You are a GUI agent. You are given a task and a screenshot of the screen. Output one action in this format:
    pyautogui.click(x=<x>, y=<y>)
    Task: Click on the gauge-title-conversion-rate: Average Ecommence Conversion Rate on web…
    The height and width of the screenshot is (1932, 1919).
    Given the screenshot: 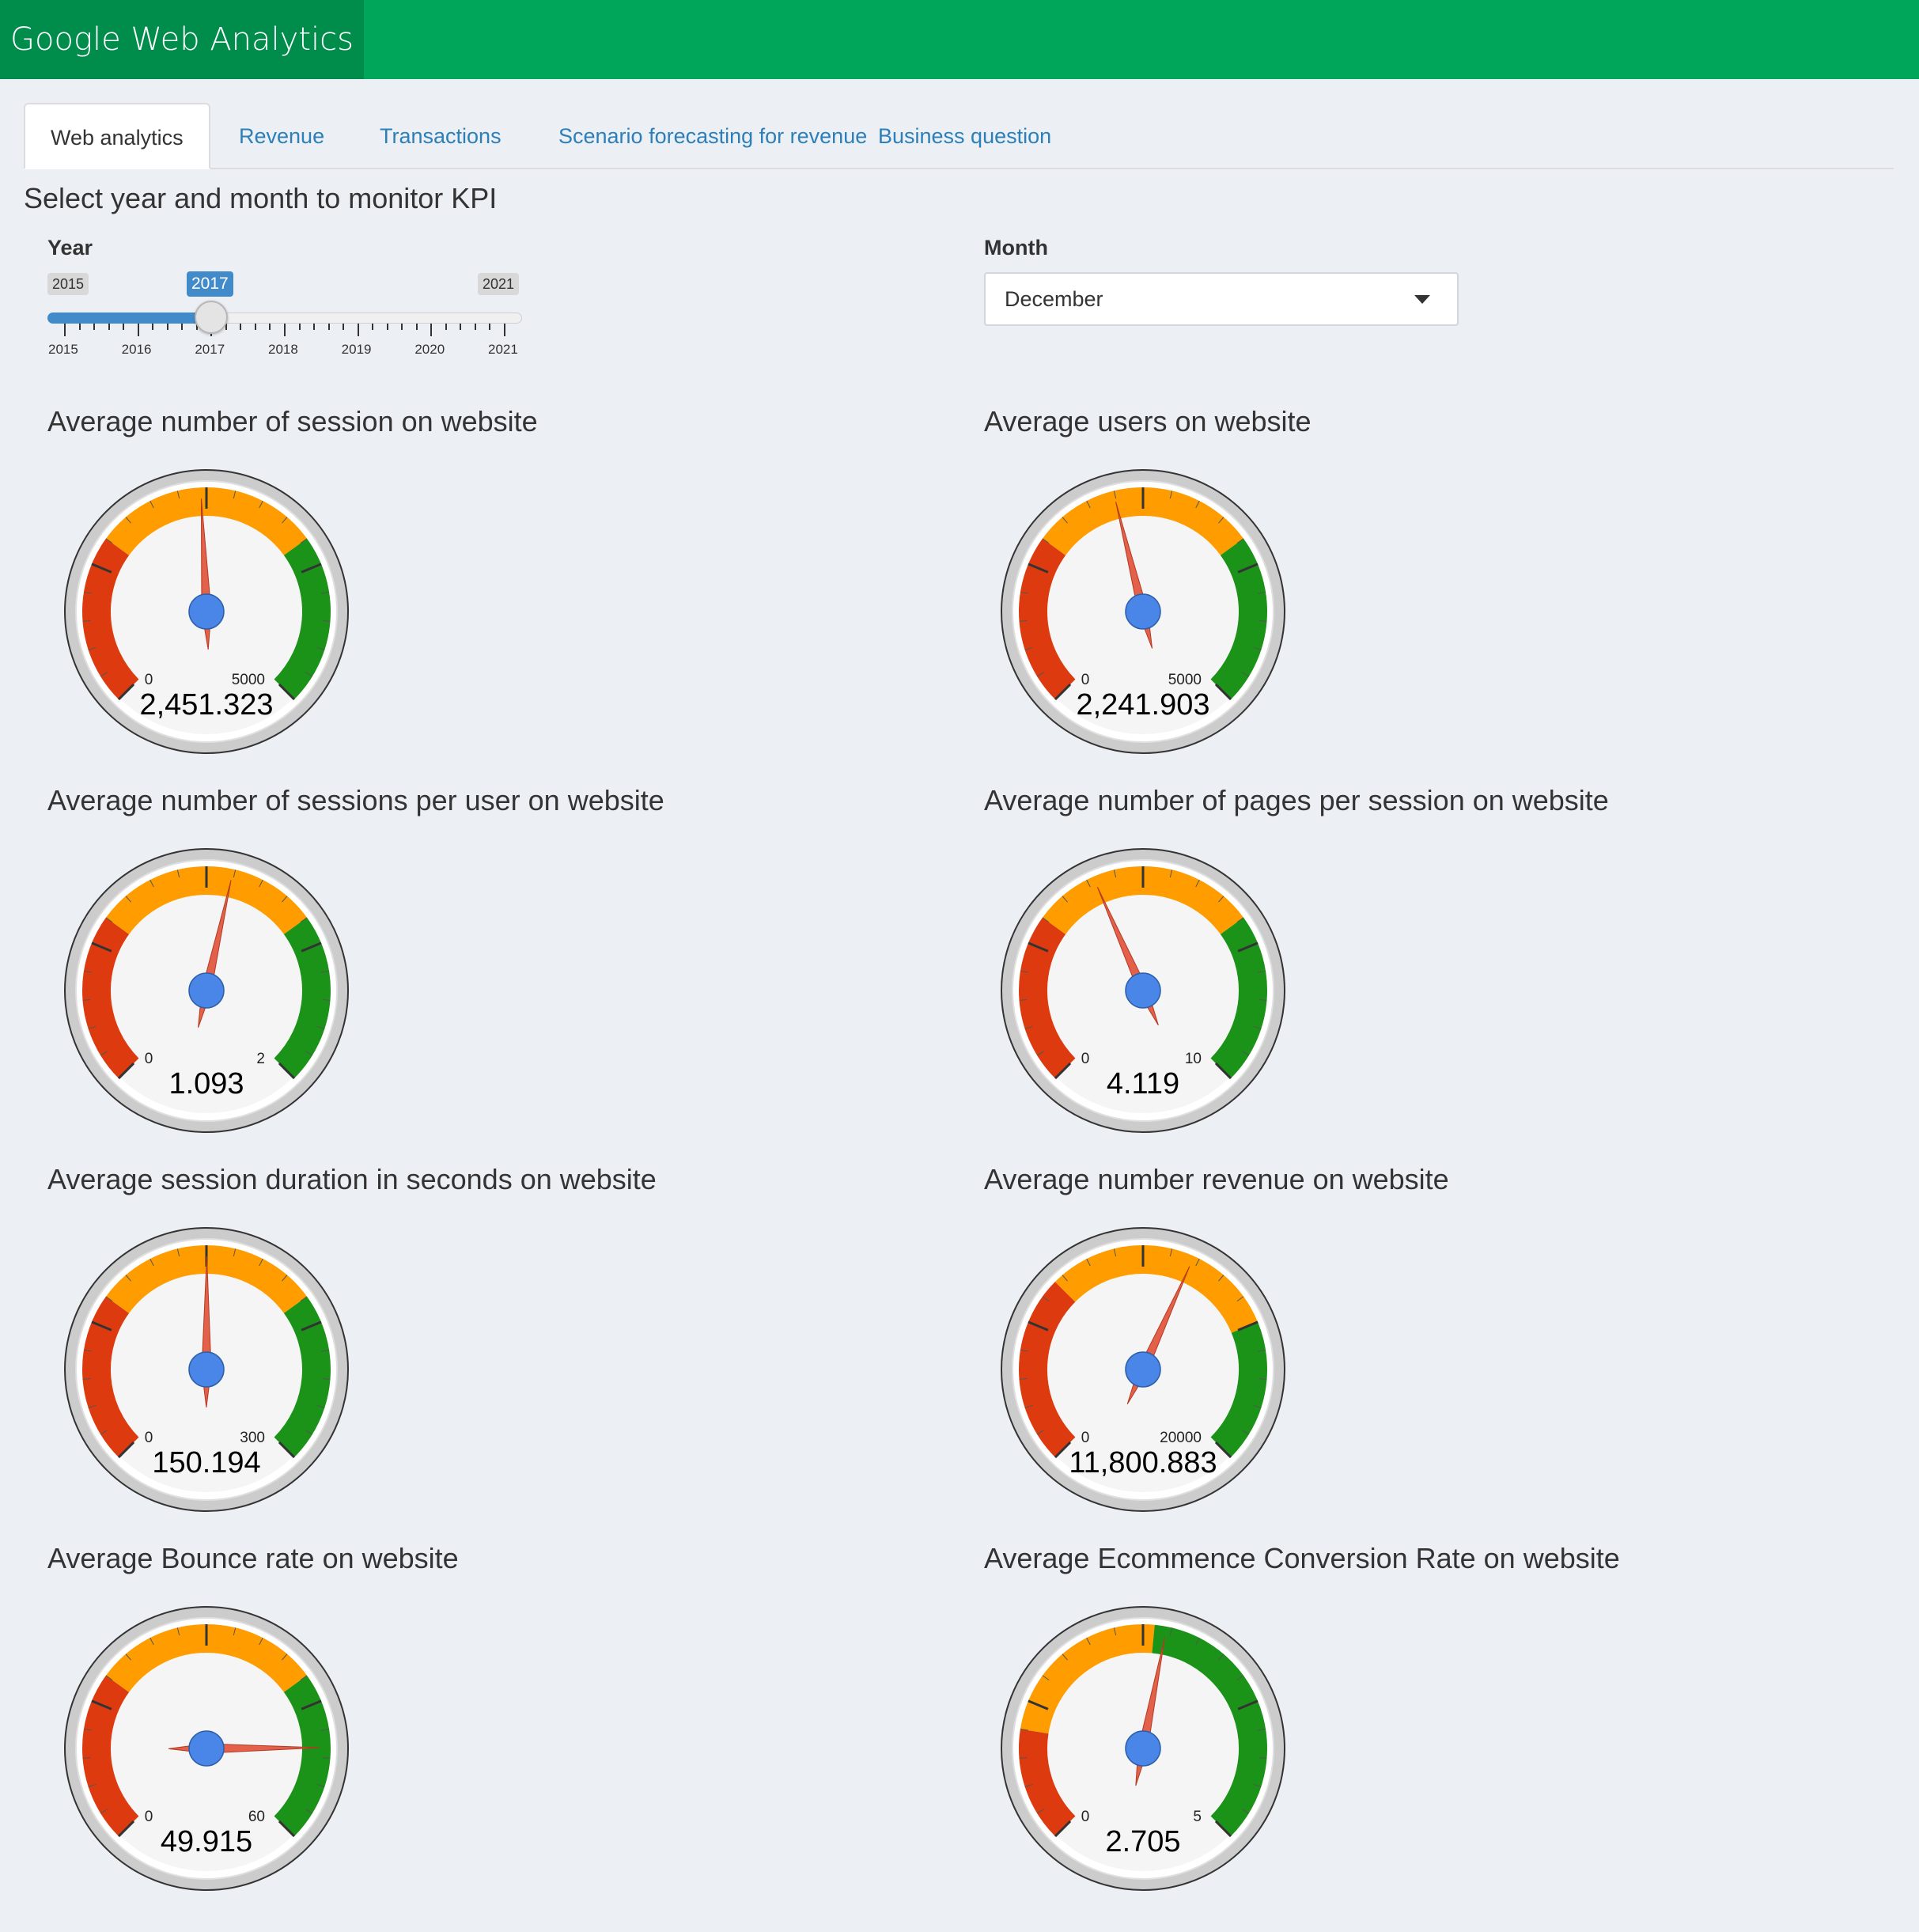 What is the action you would take?
    pyautogui.click(x=1302, y=1558)
    